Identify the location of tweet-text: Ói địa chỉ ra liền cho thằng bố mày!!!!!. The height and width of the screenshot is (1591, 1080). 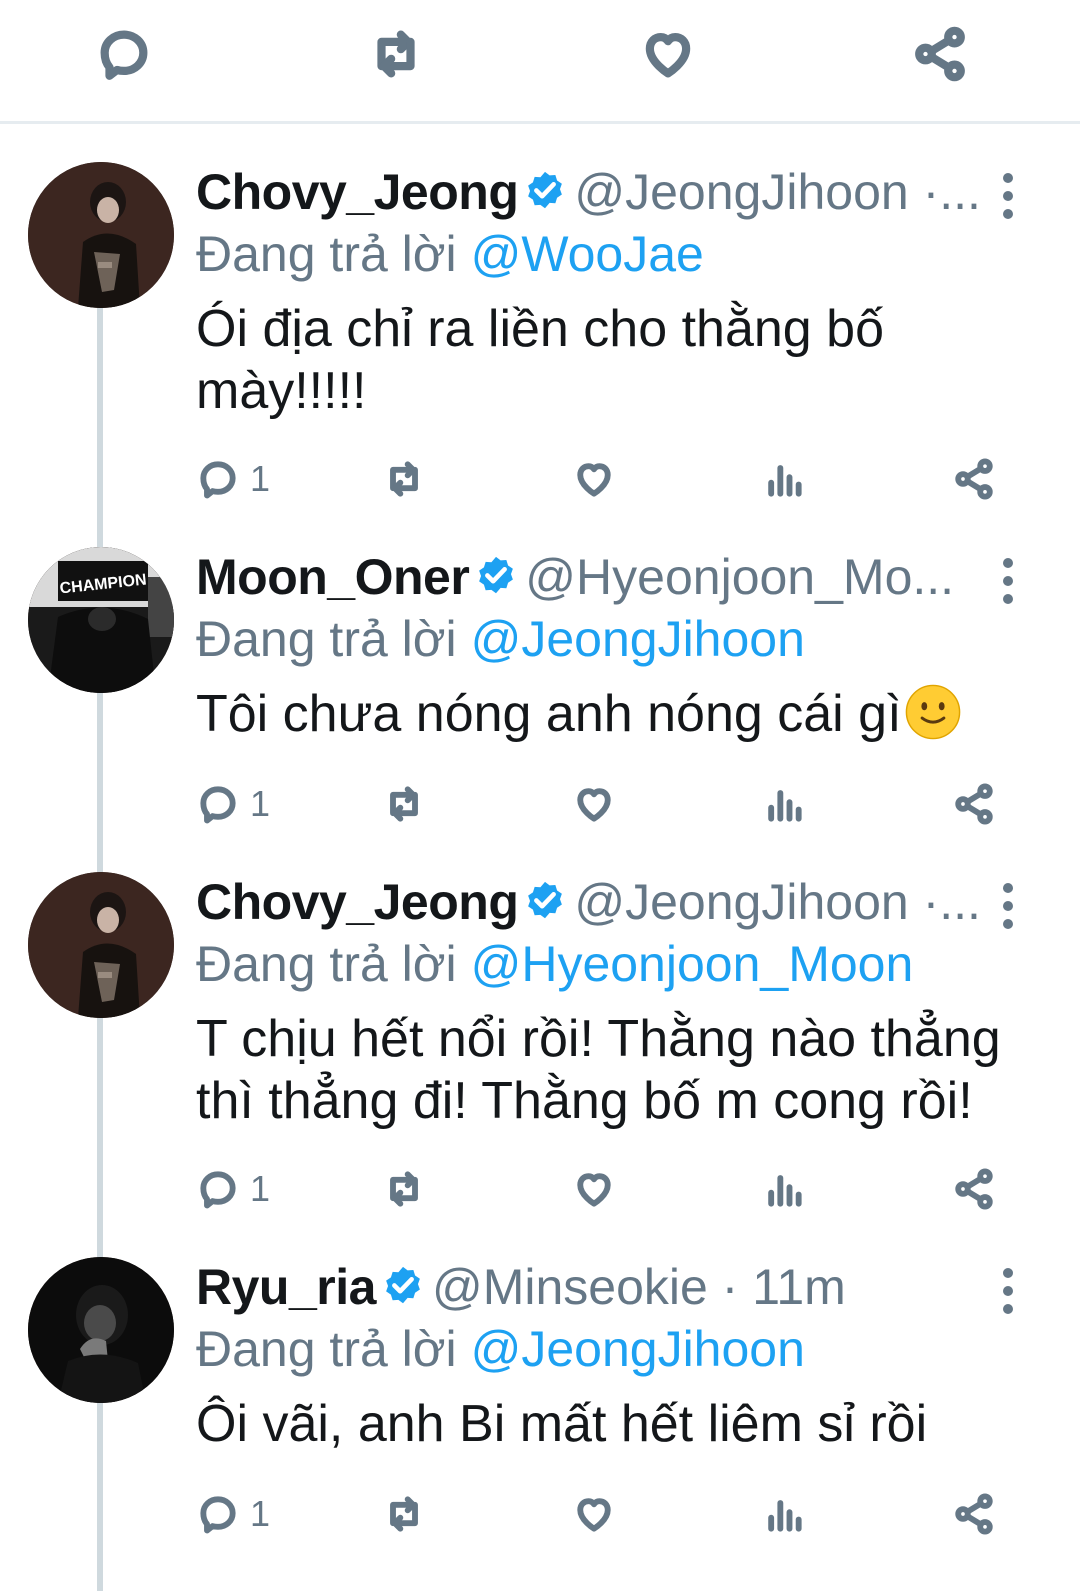
(606, 360).